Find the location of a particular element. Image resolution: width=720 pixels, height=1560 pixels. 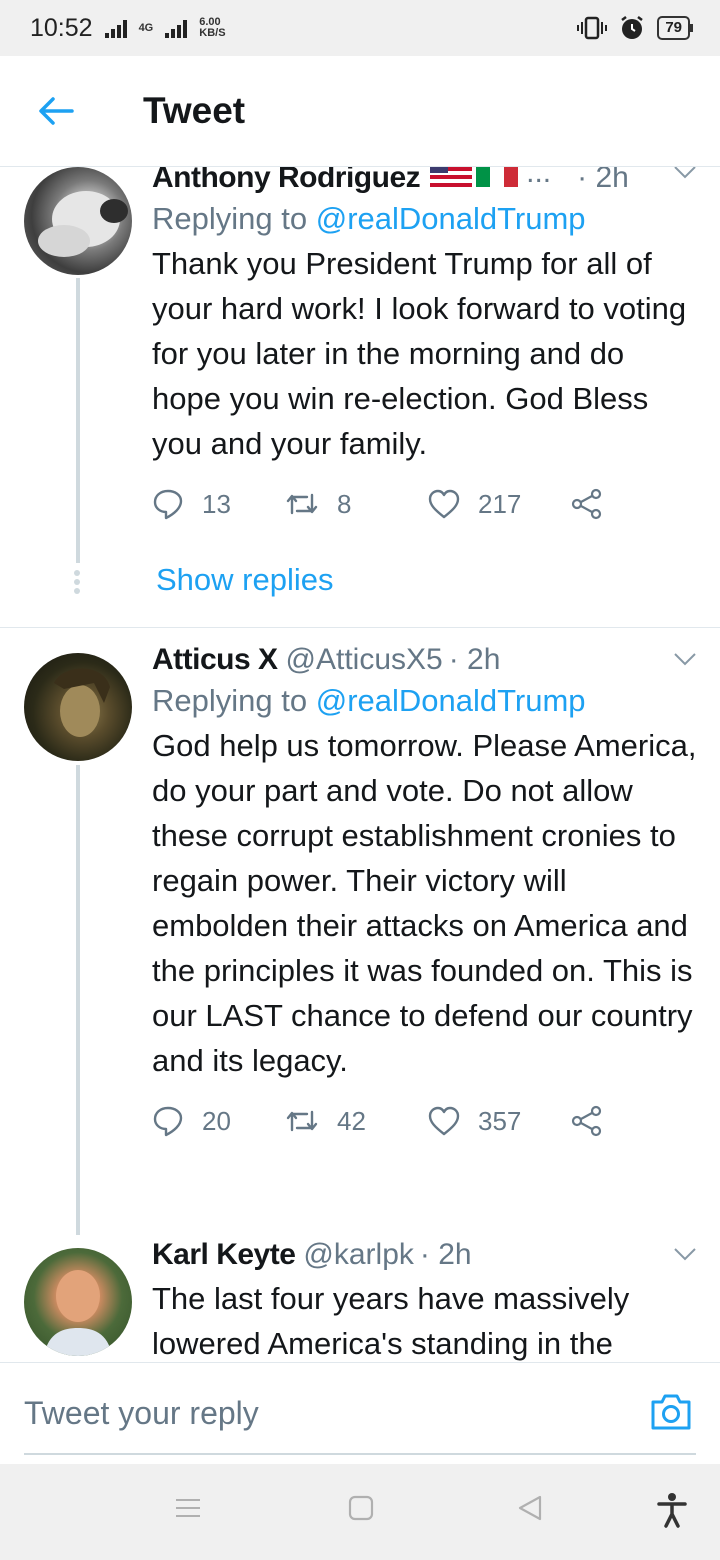

retweet-count: 8 is located at coordinates (344, 503).